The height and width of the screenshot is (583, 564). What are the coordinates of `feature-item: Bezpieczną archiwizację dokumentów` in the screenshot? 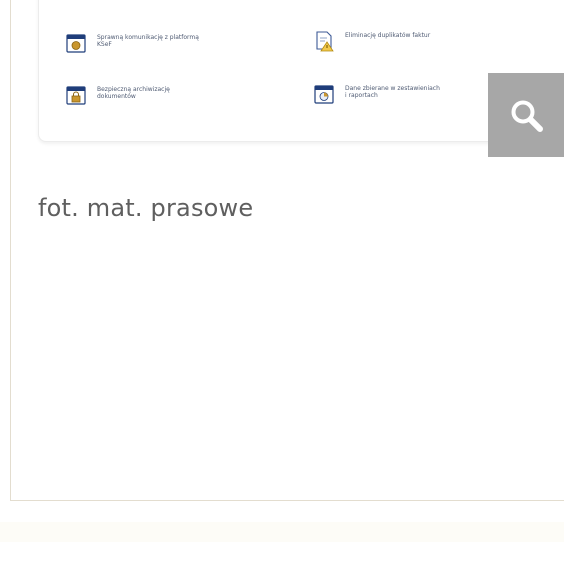 It's located at (175, 95).